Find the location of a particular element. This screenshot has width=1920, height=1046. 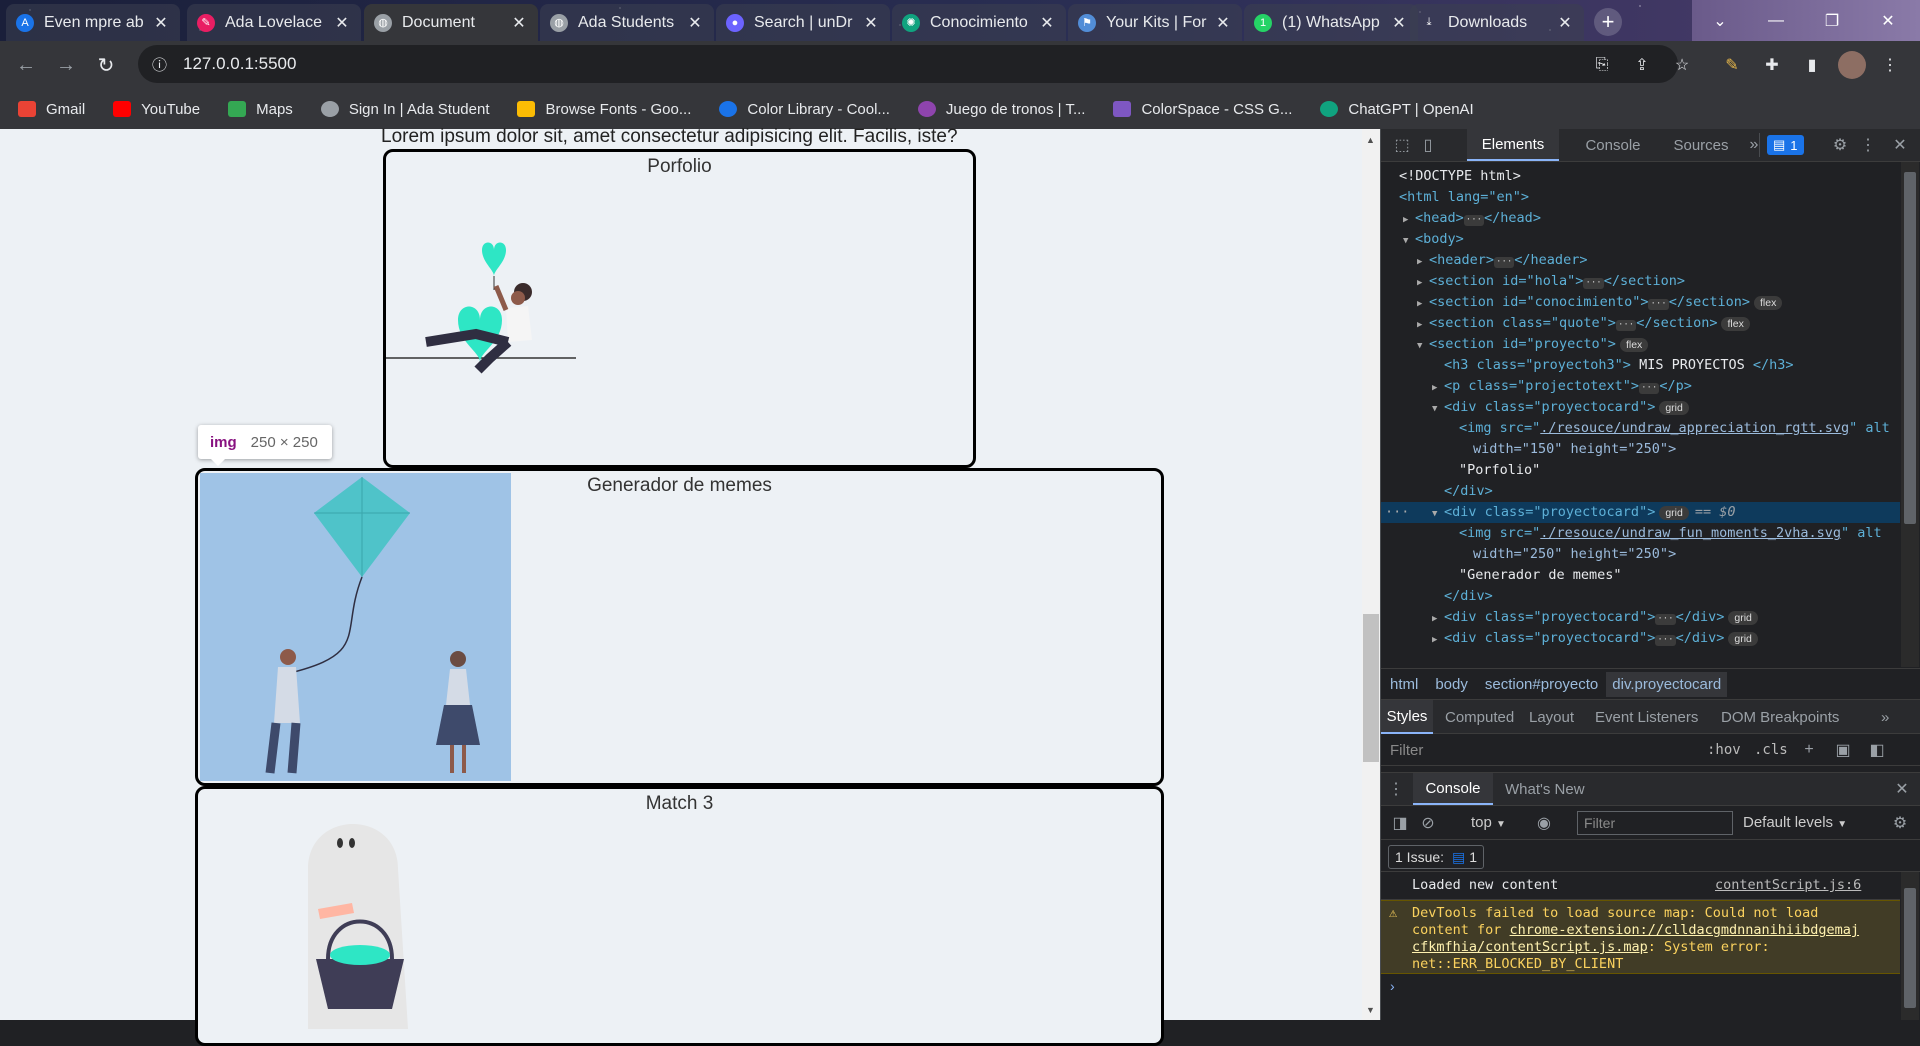

minimize-icon: — is located at coordinates (1776, 20).